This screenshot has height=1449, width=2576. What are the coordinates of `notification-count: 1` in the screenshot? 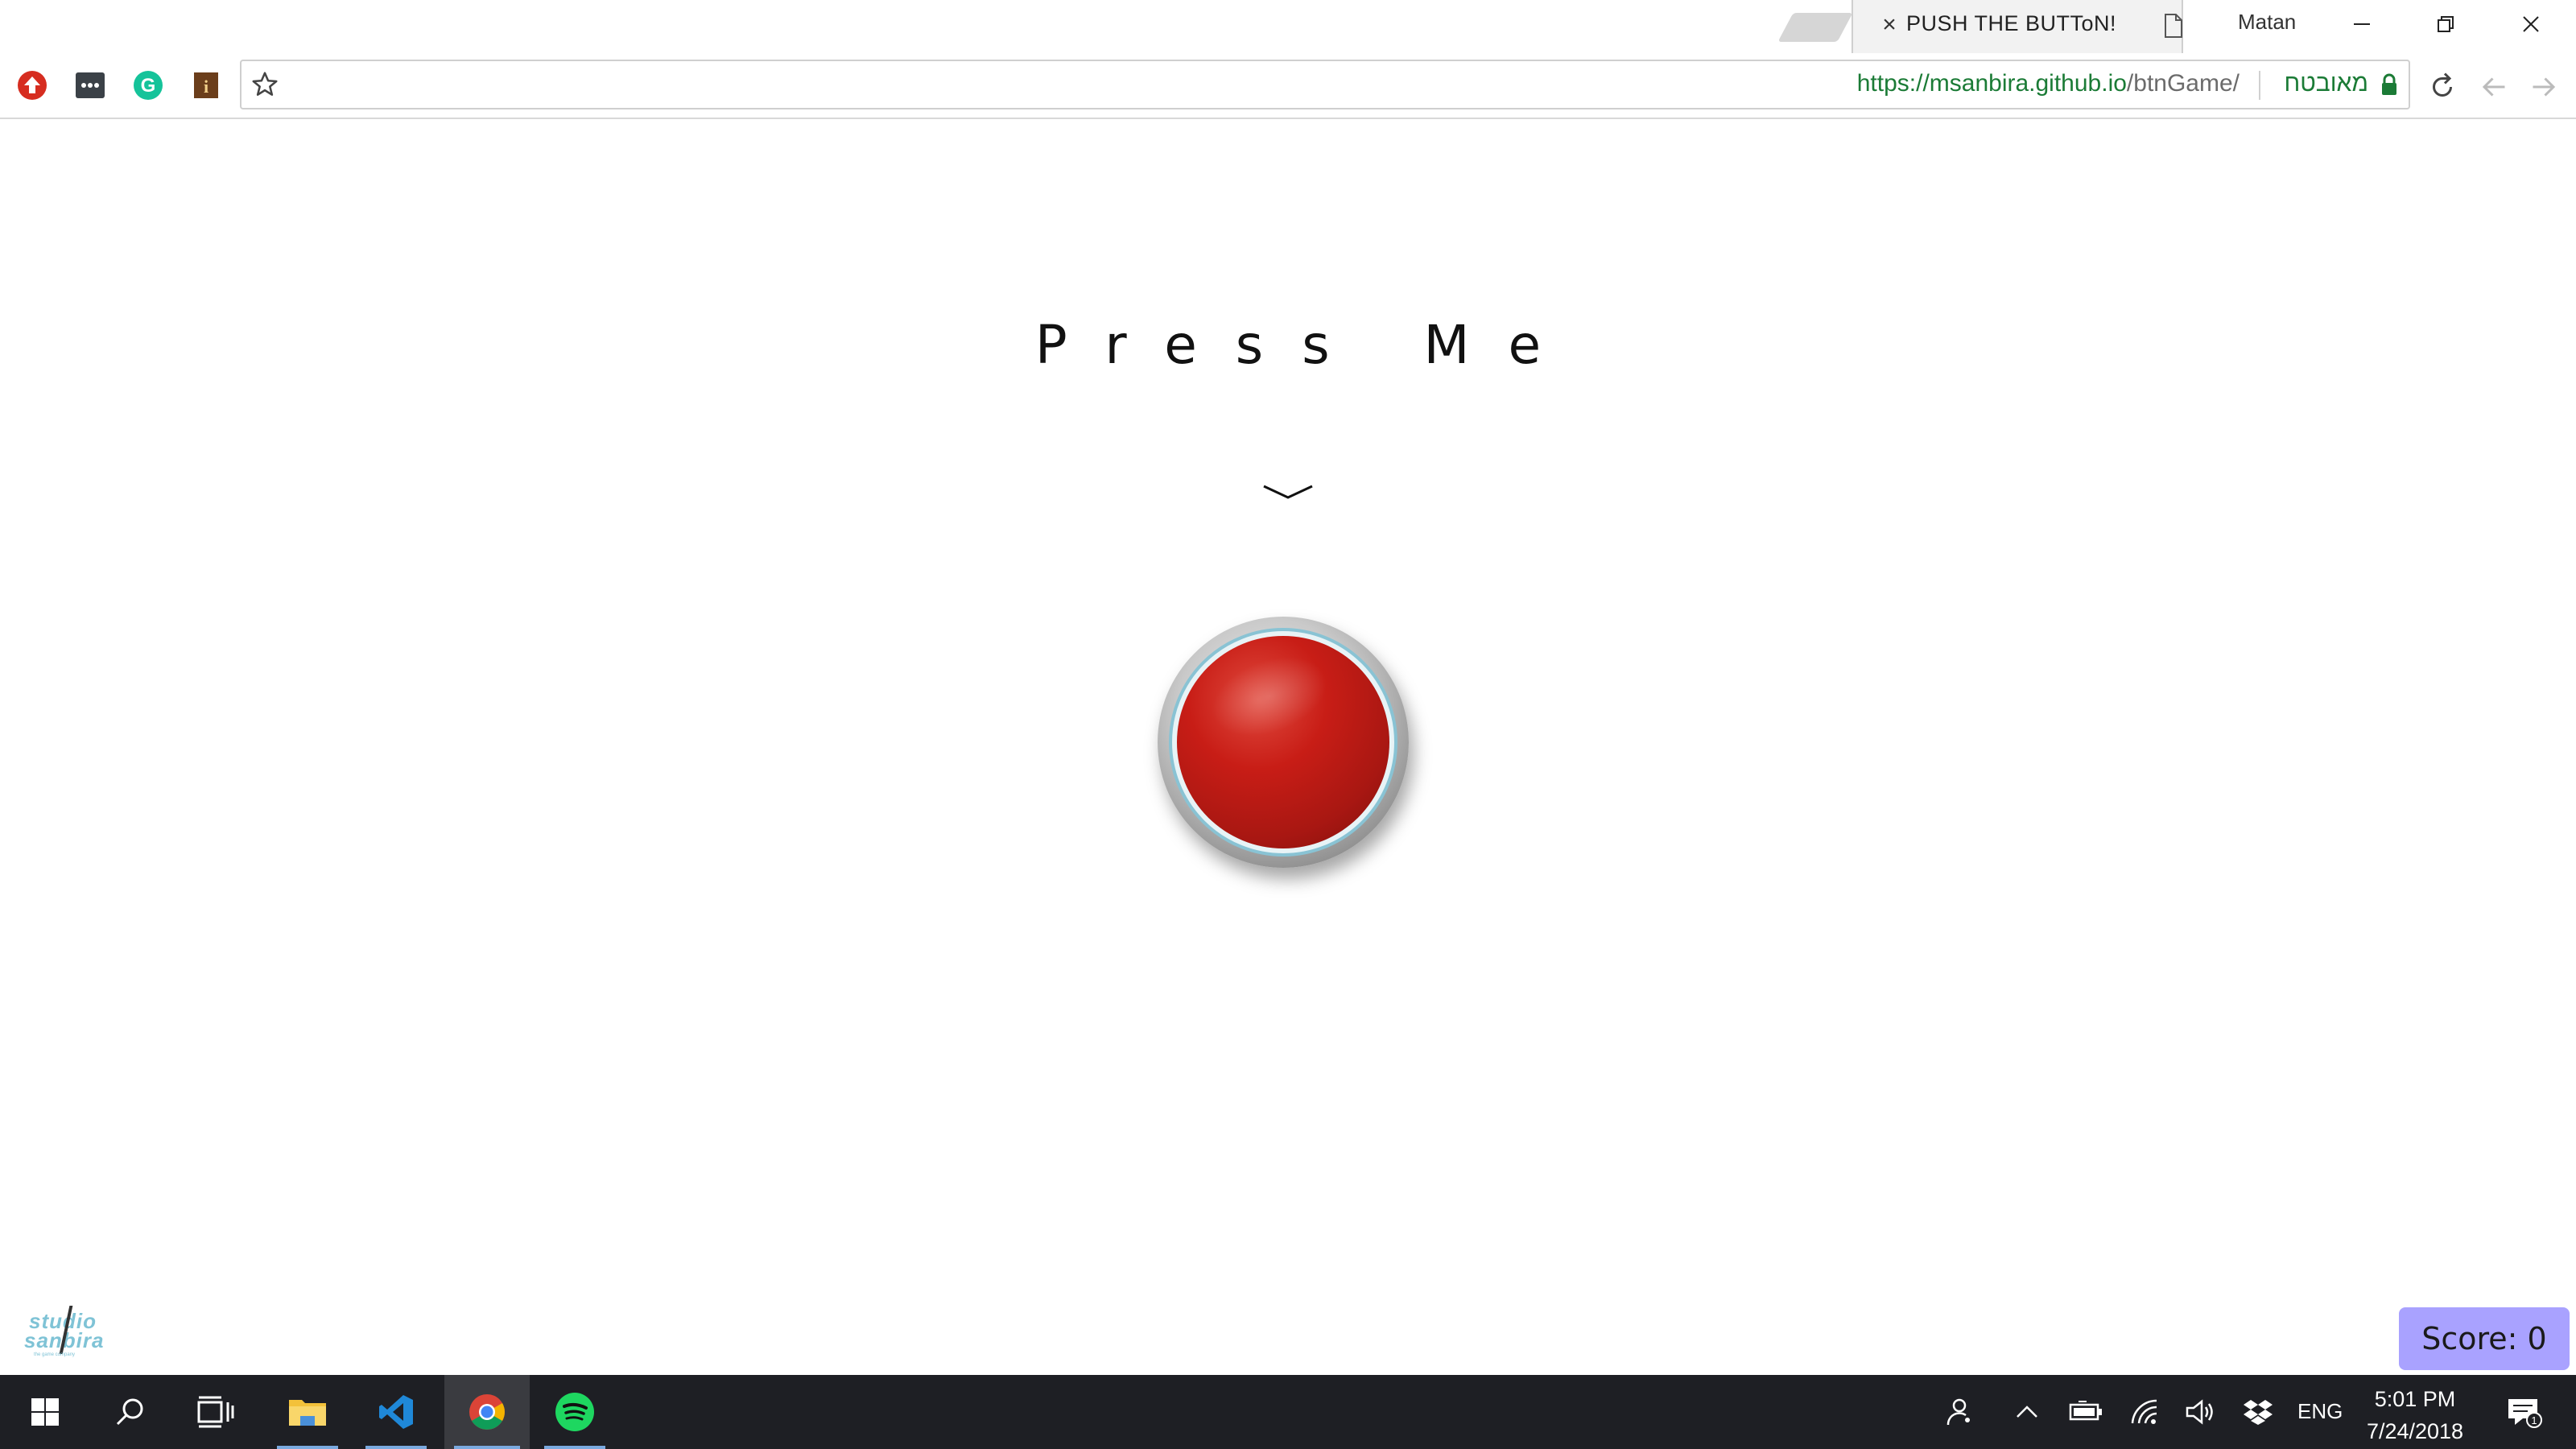 It's located at (2534, 1420).